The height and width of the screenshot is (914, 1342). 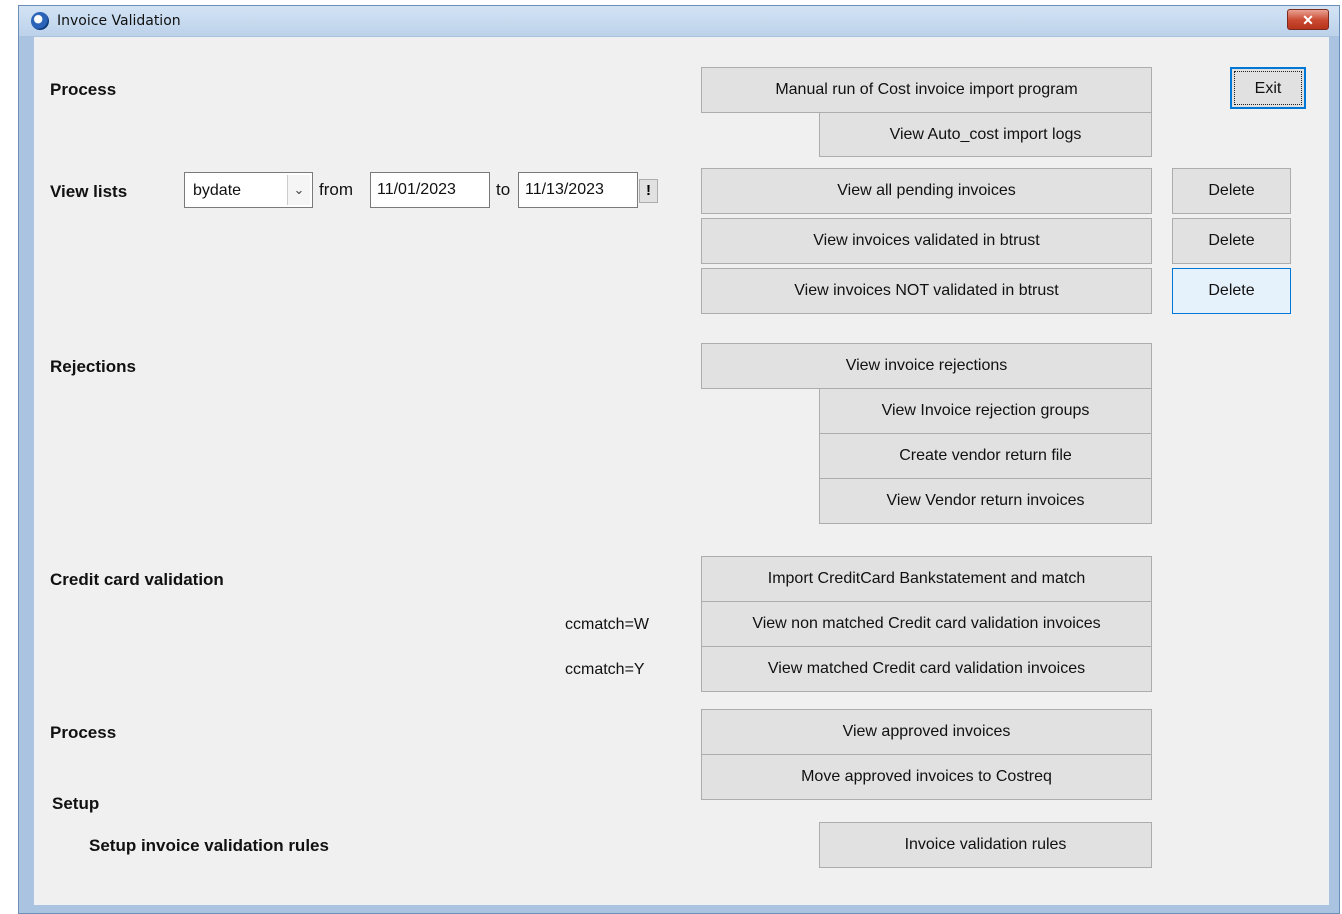 What do you see at coordinates (1231, 291) in the screenshot?
I see `delete-not-validated-button: Delete` at bounding box center [1231, 291].